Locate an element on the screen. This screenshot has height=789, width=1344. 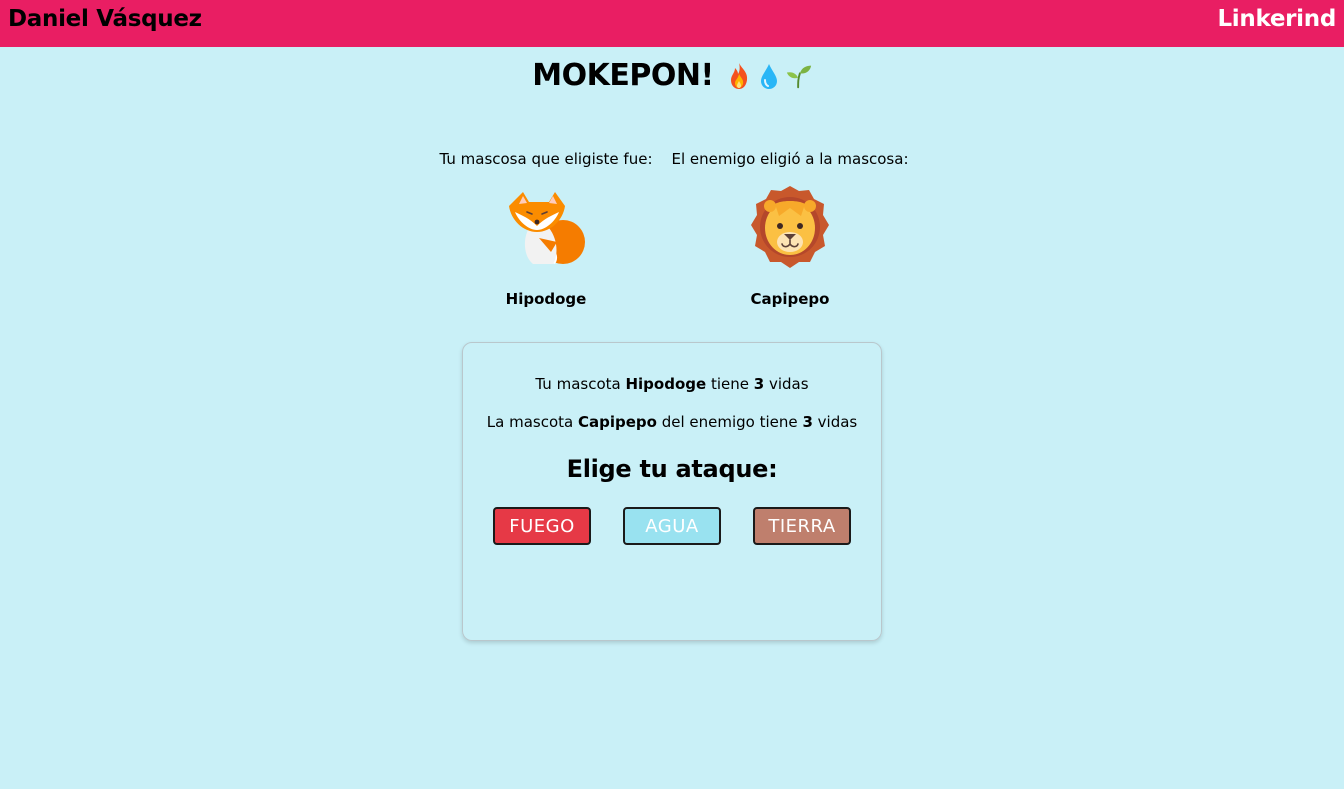
player-lives-pet: Hipodoge is located at coordinates (666, 384).